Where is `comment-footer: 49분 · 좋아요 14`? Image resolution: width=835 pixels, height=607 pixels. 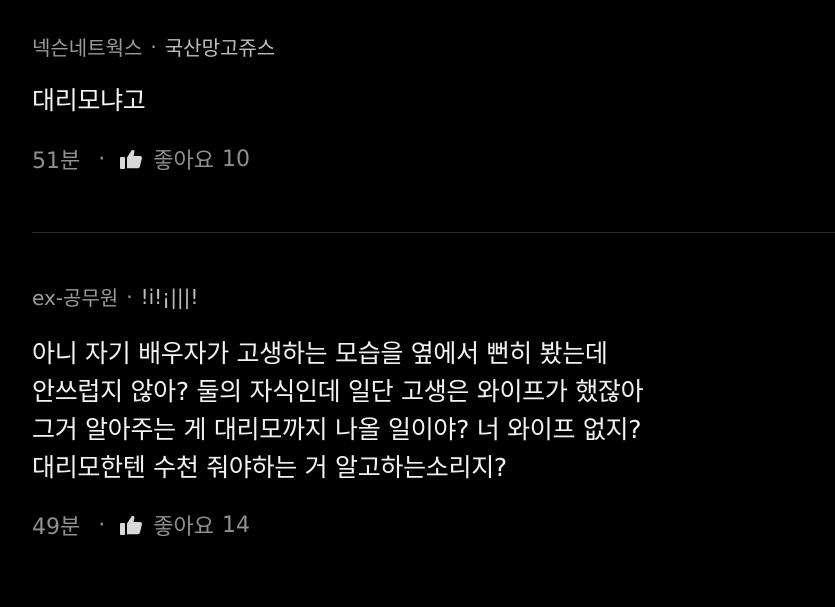 comment-footer: 49분 · 좋아요 14 is located at coordinates (433, 525).